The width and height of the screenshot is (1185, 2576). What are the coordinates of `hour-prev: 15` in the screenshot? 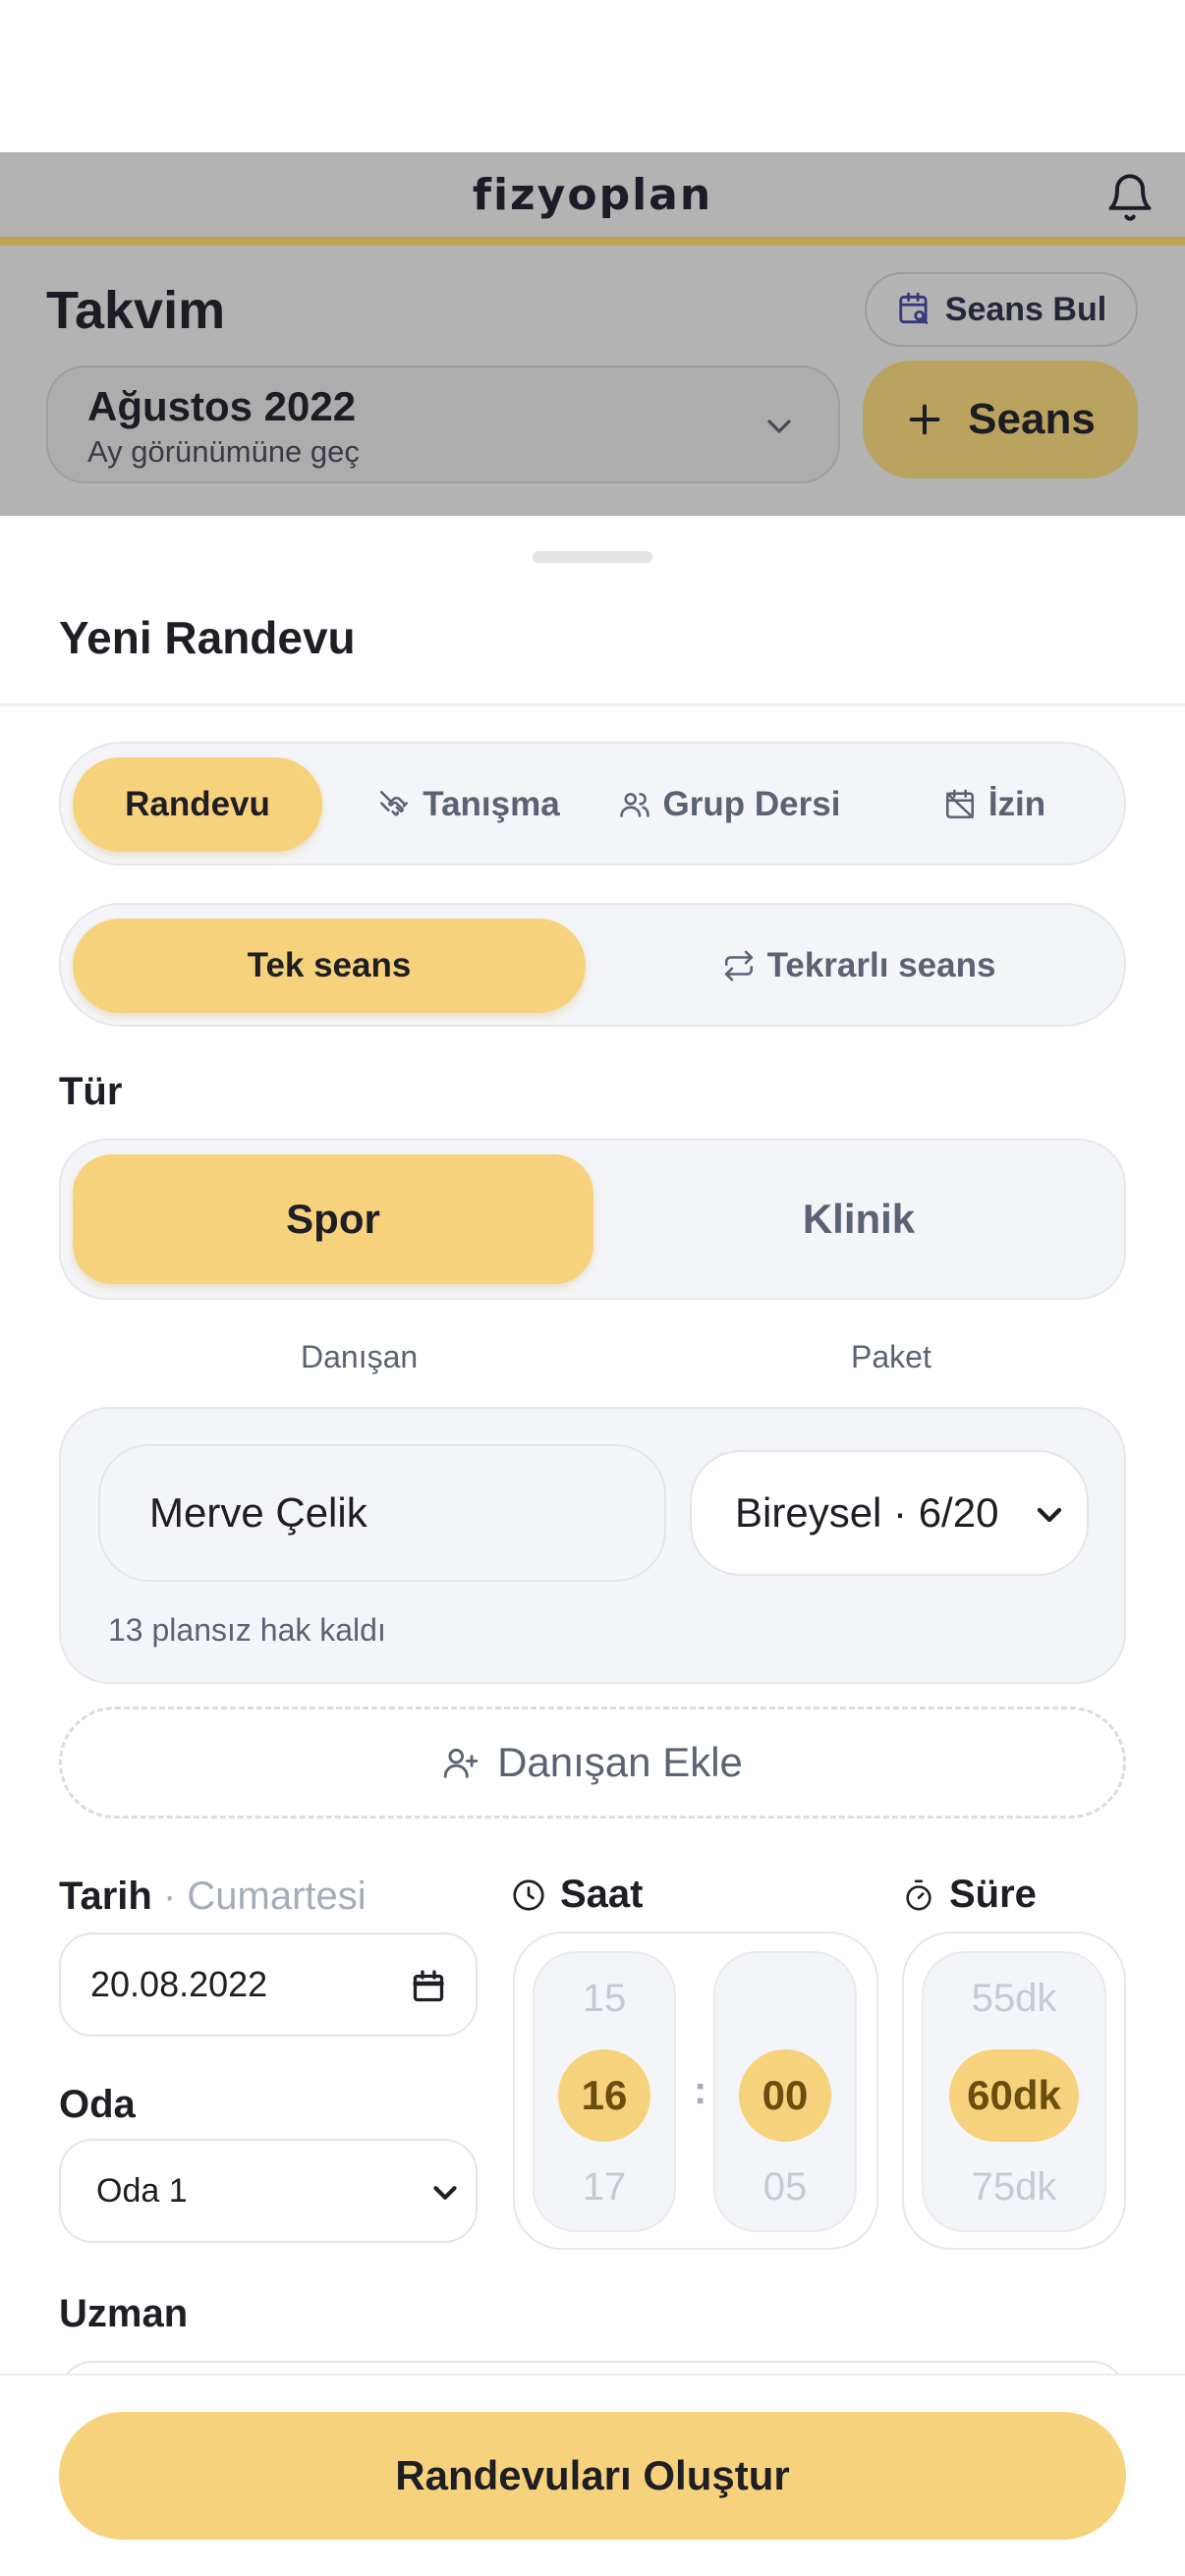 It's located at (604, 1999).